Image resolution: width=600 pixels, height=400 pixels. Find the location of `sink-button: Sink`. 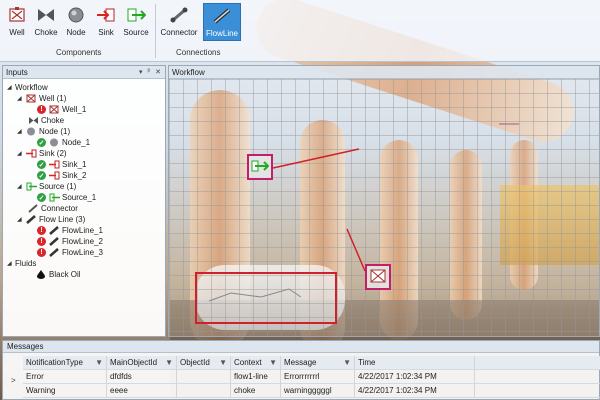

sink-button: Sink is located at coordinates (106, 22).